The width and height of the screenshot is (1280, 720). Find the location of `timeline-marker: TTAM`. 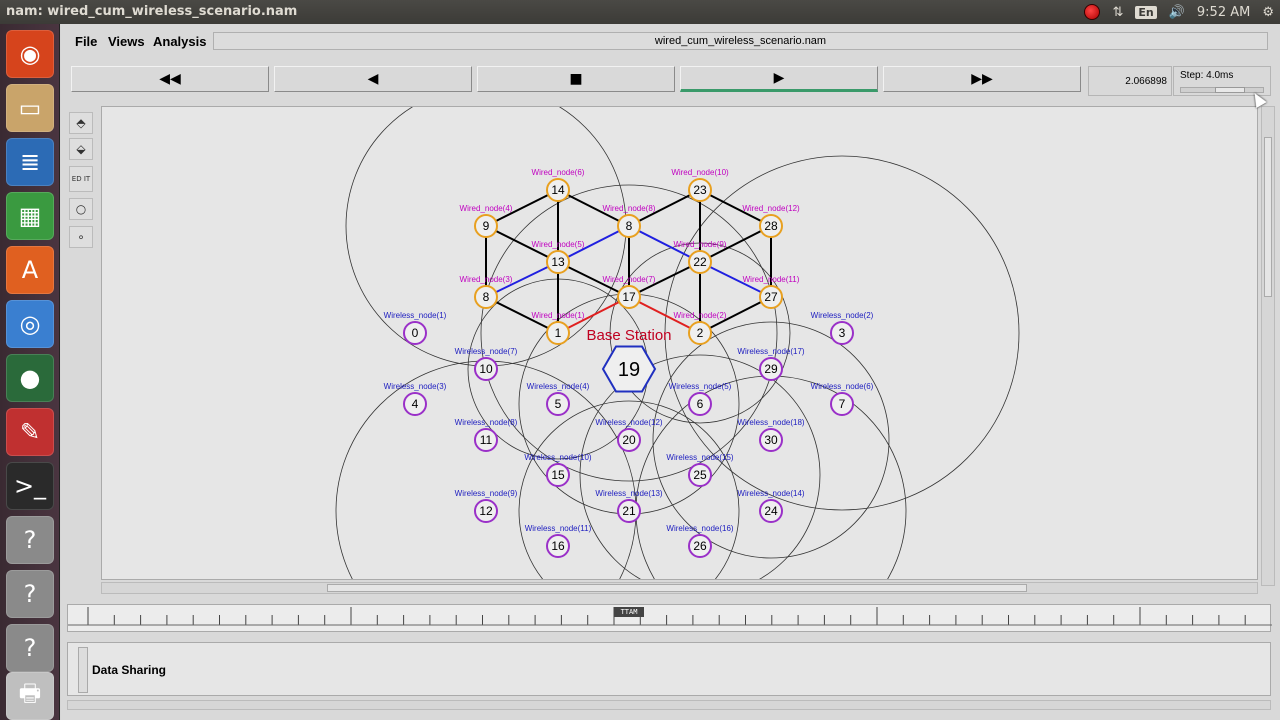

timeline-marker: TTAM is located at coordinates (629, 612).